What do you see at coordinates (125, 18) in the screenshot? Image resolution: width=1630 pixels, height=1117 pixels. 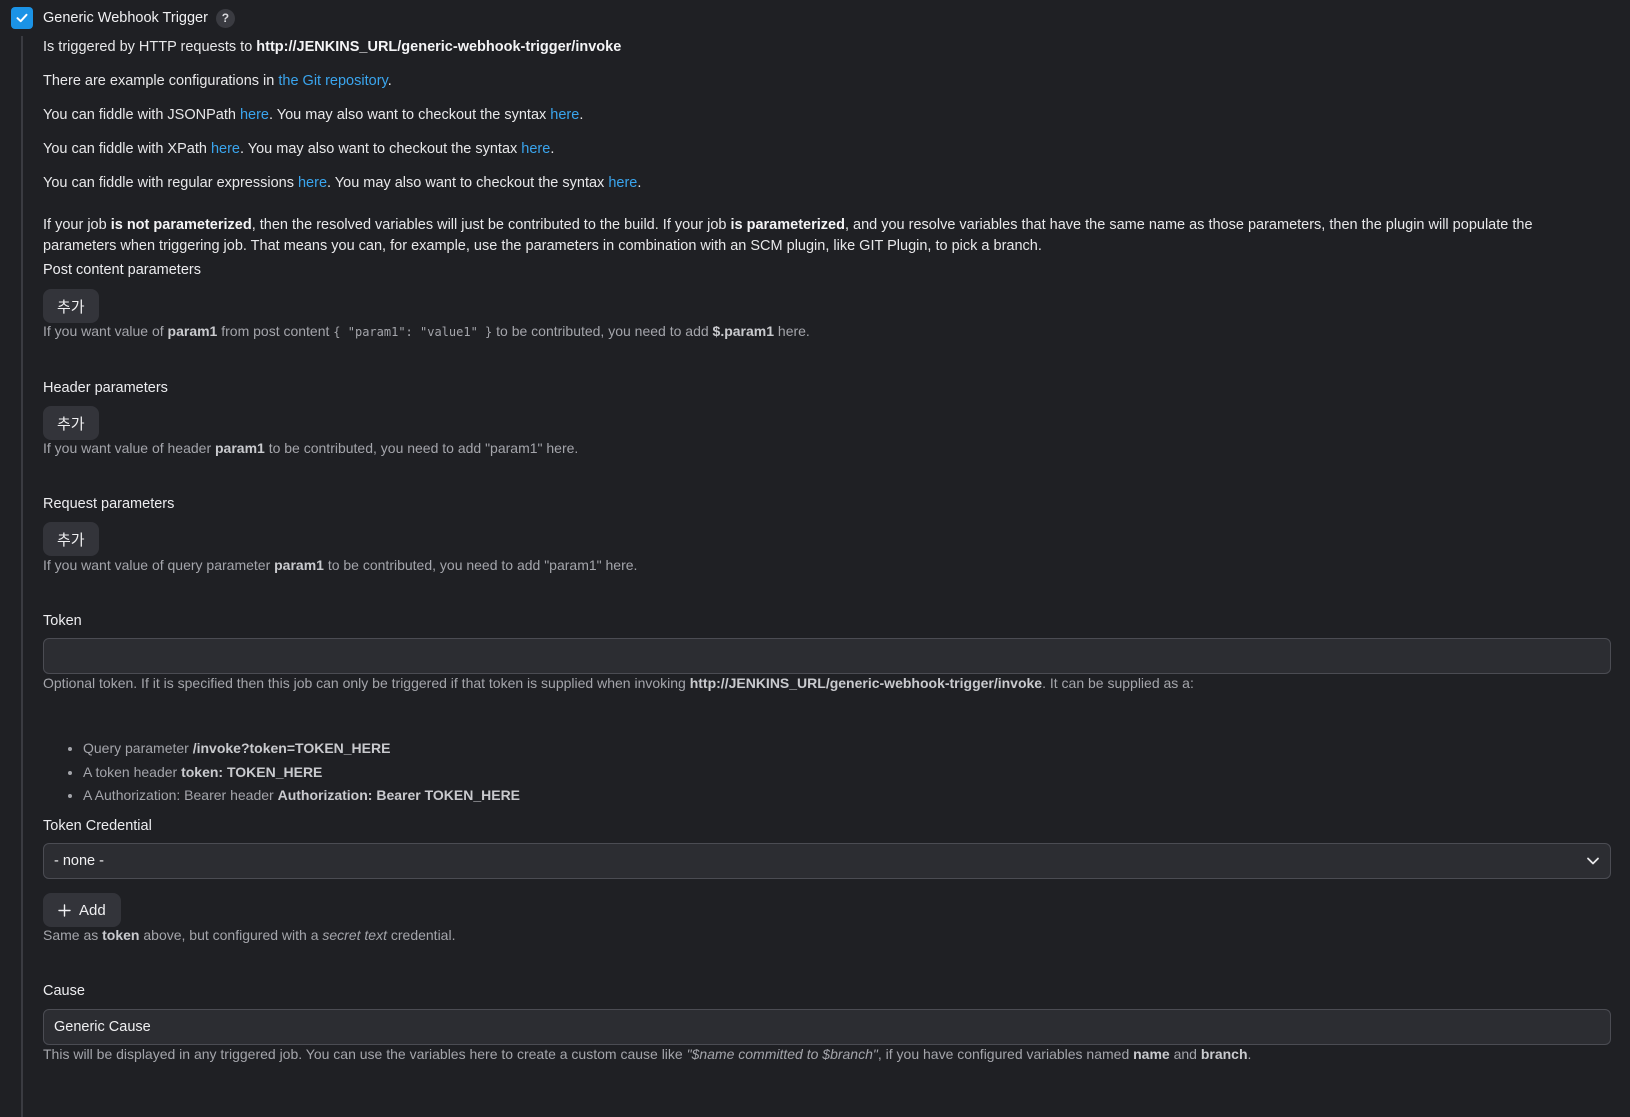 I see `trigger-title: Generic Webhook Trigger` at bounding box center [125, 18].